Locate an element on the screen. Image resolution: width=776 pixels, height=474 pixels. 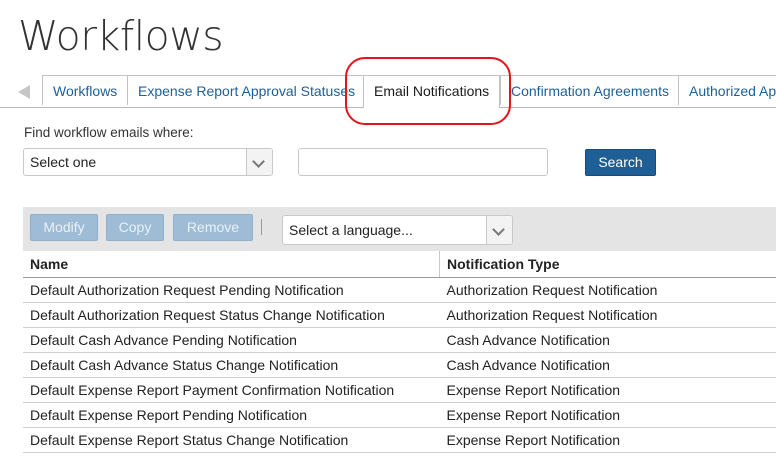
language-dropdown-button is located at coordinates (499, 230).